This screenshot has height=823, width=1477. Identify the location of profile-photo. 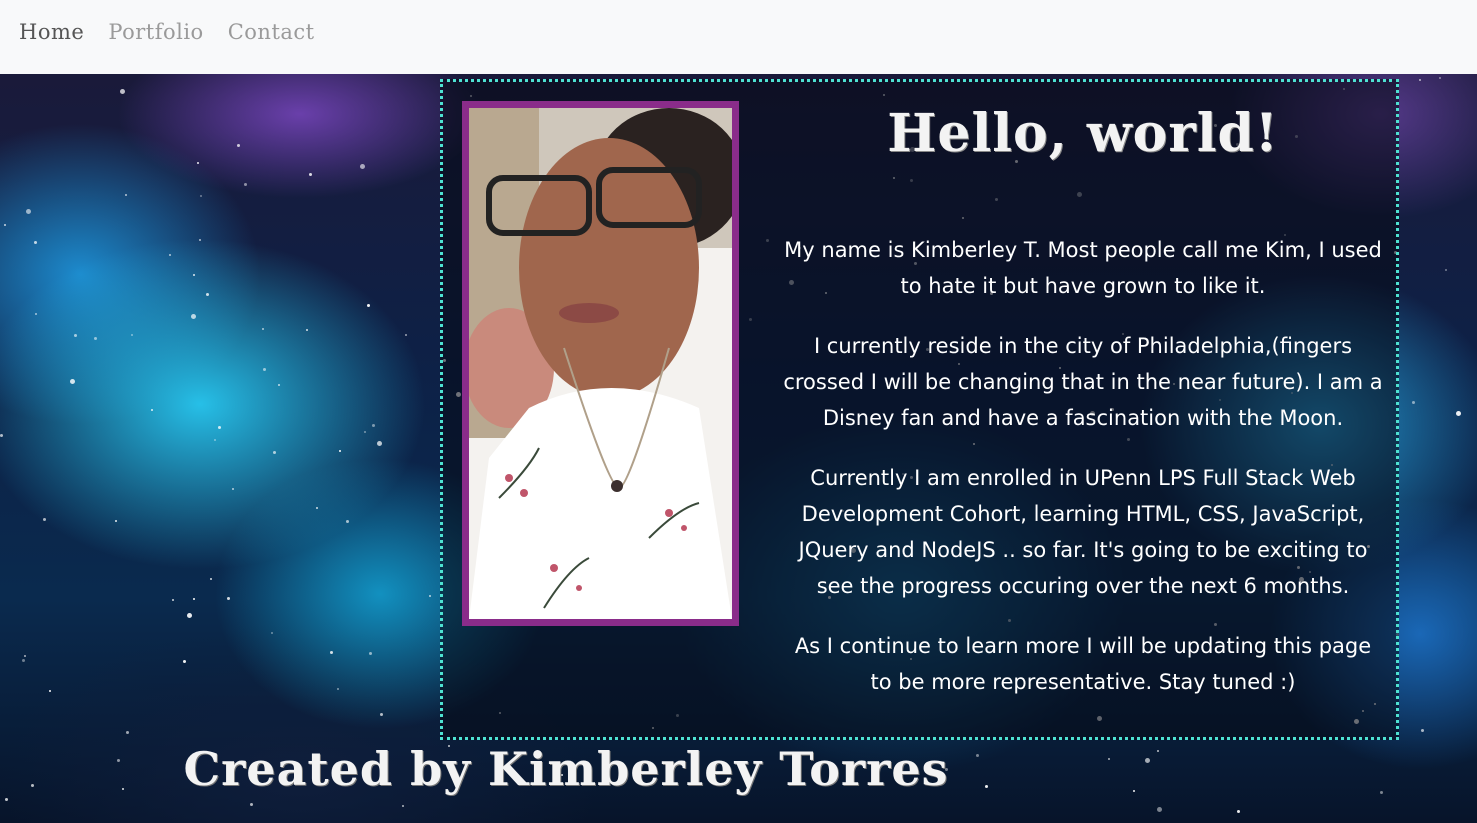
(600, 363).